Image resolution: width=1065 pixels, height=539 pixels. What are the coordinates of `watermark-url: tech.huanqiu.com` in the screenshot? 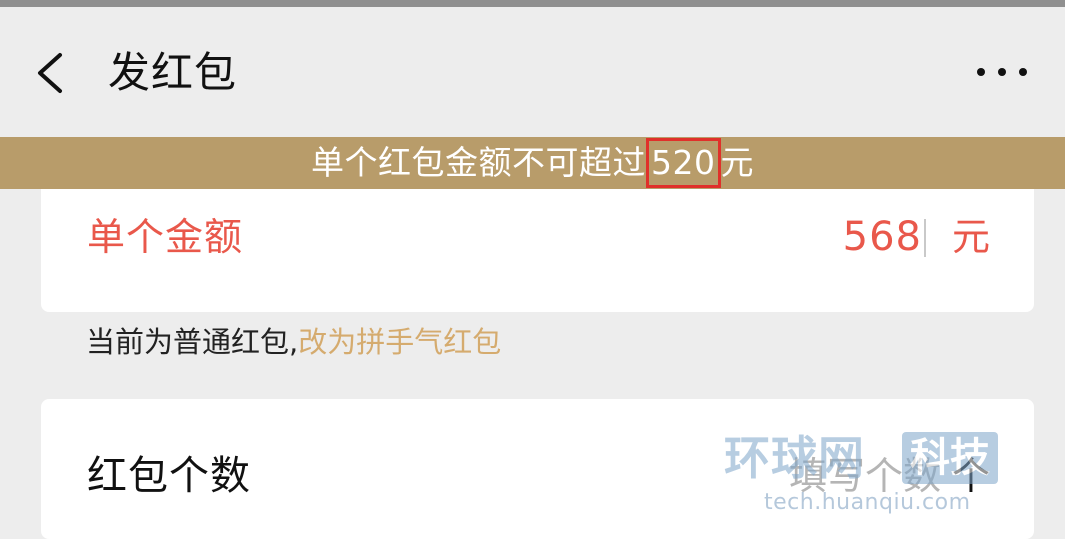 It's located at (867, 502).